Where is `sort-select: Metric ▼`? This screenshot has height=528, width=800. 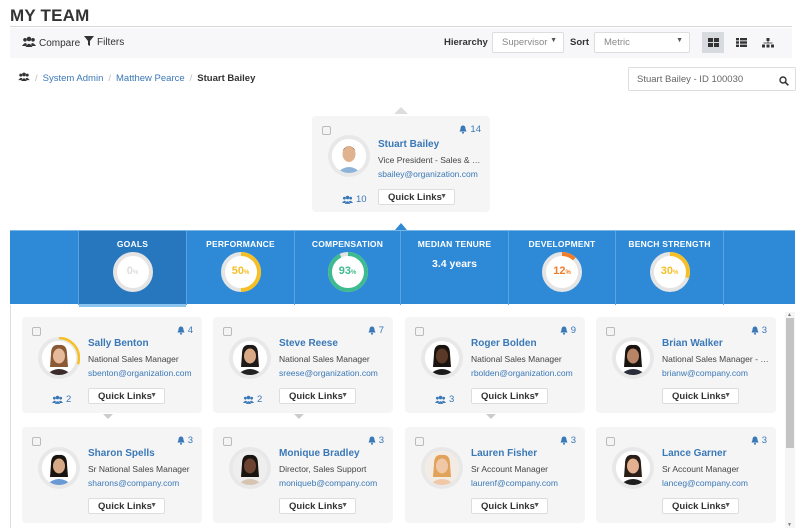
sort-select: Metric ▼ is located at coordinates (642, 42).